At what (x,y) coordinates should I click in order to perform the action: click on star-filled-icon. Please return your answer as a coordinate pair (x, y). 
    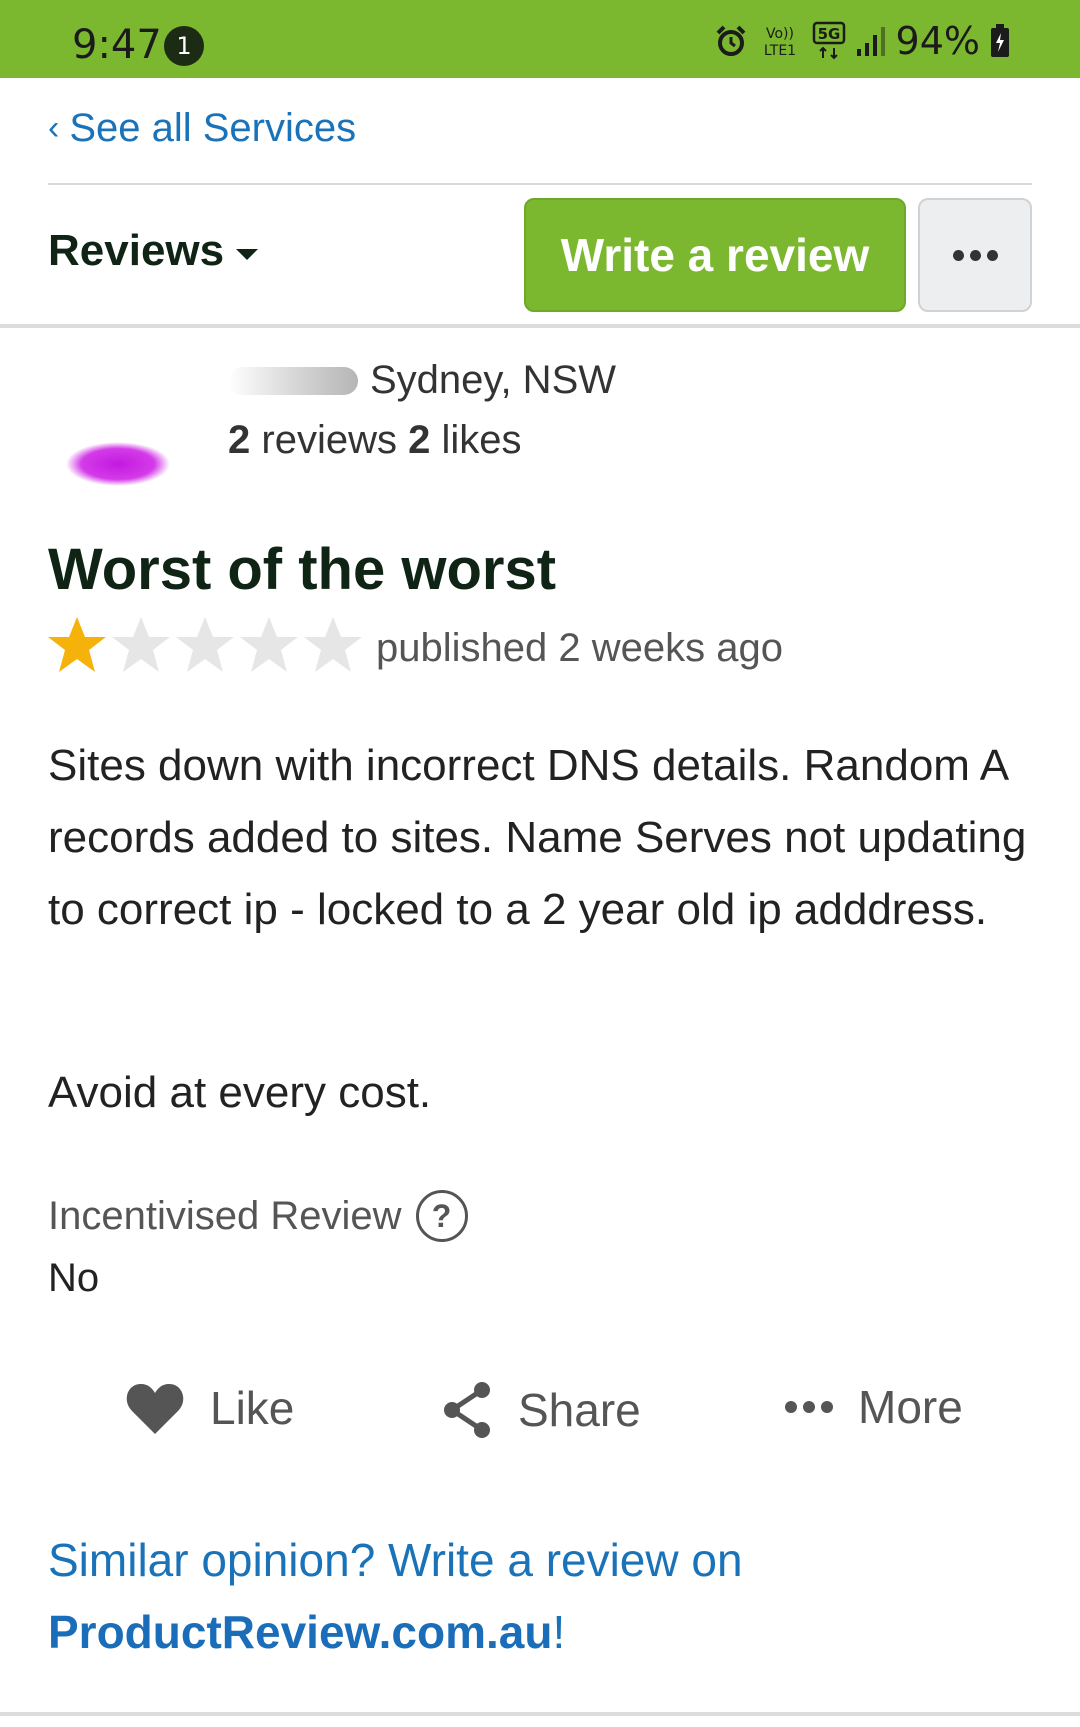
    Looking at the image, I should click on (77, 644).